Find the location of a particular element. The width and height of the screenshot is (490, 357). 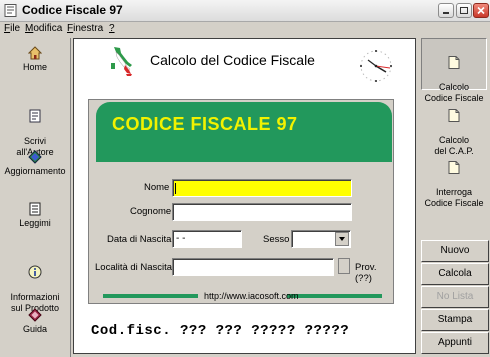

leggimi-label: Leggimi is located at coordinates (35, 223).